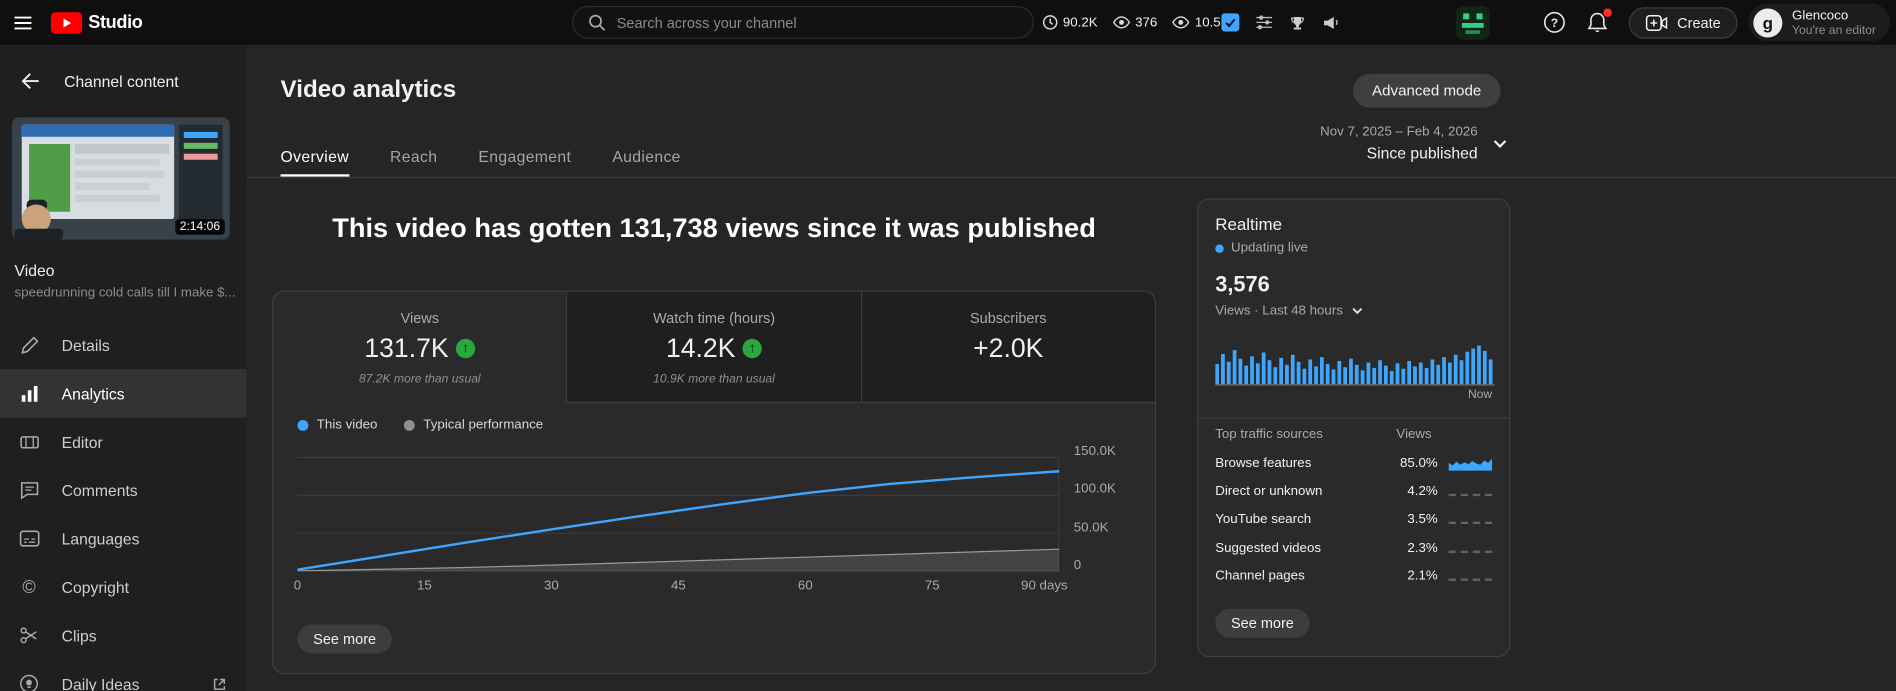  What do you see at coordinates (1354, 491) in the screenshot?
I see `traffic-row-direct-or-unknown: Direct or unknown 4.2%` at bounding box center [1354, 491].